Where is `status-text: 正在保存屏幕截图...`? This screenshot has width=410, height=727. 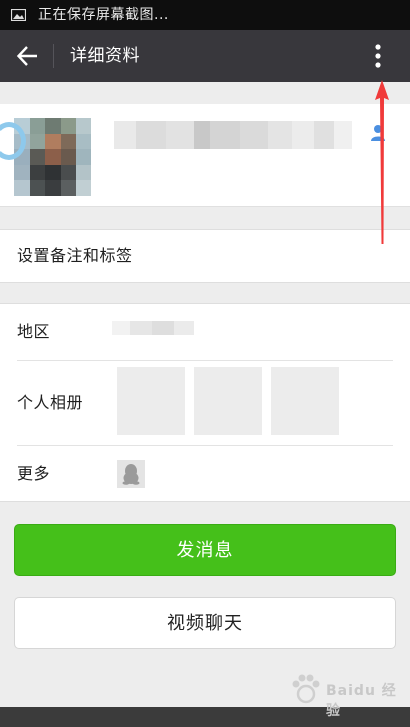
status-text: 正在保存屏幕截图... is located at coordinates (103, 15).